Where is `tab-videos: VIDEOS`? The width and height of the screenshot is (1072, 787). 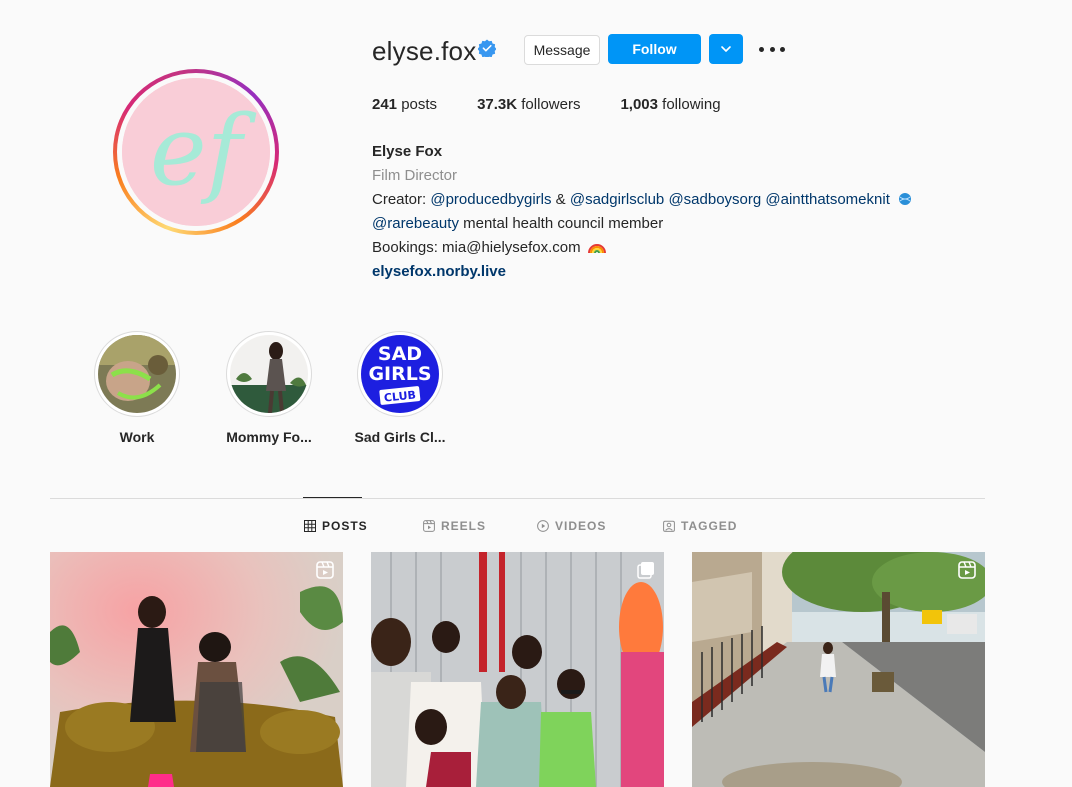 tab-videos: VIDEOS is located at coordinates (571, 526).